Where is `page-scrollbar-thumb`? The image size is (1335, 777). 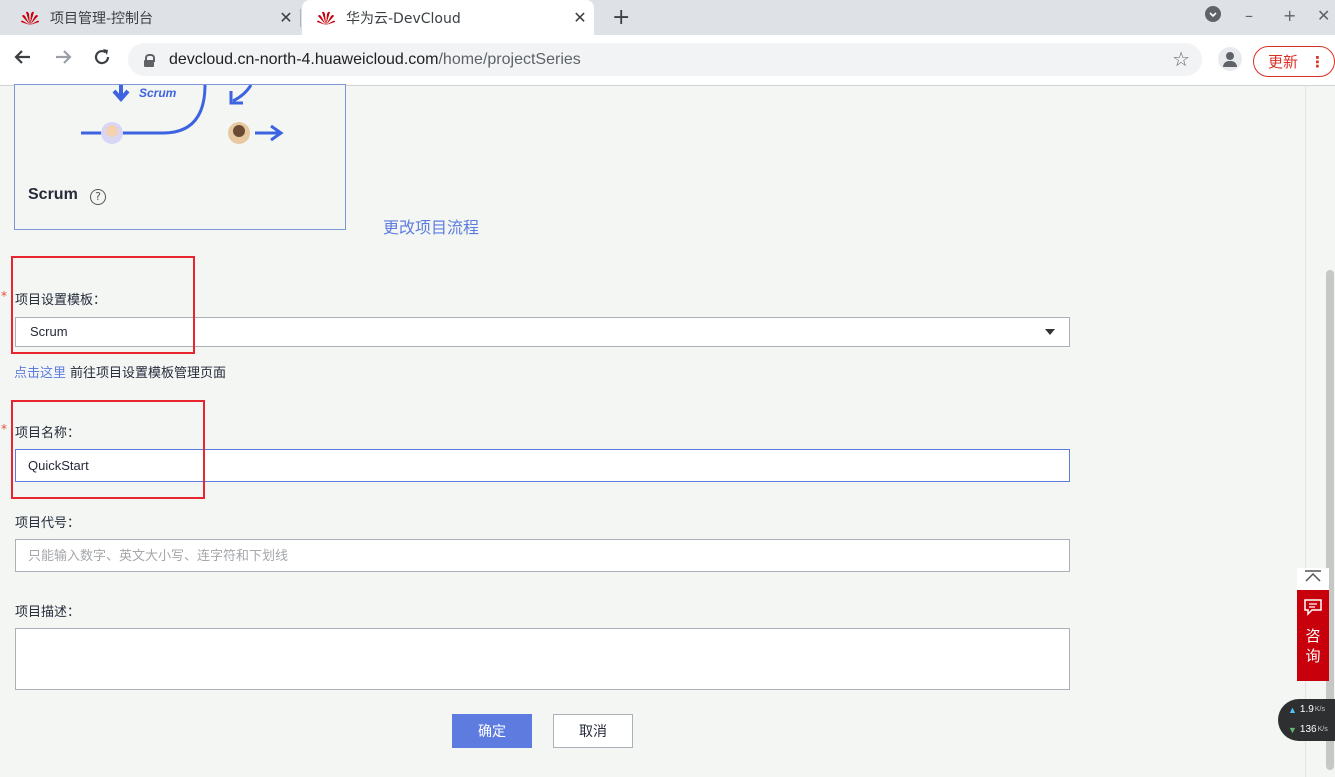 page-scrollbar-thumb is located at coordinates (1330, 520).